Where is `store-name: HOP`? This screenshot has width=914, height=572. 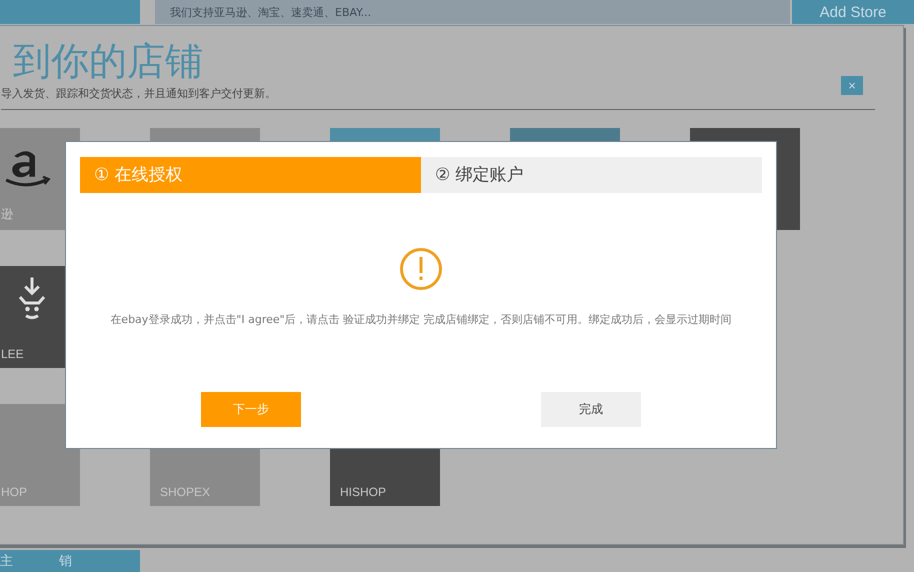
store-name: HOP is located at coordinates (14, 492).